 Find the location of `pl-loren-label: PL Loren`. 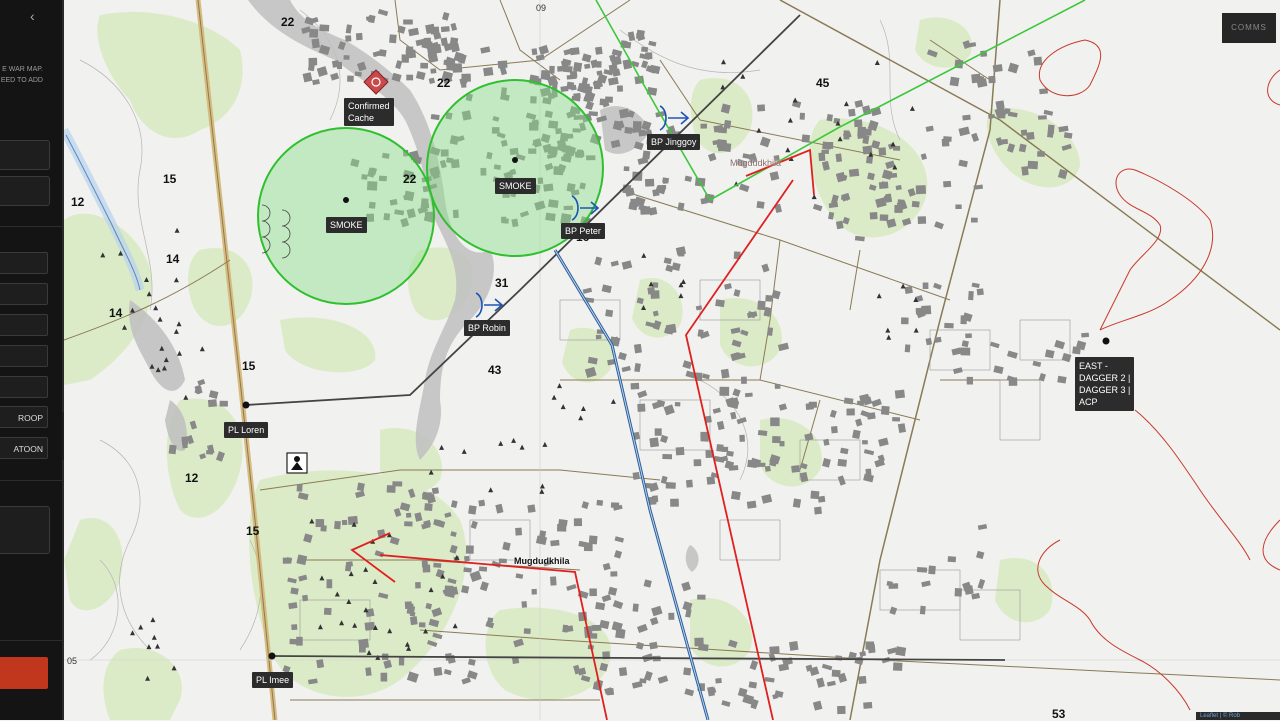

pl-loren-label: PL Loren is located at coordinates (246, 430).